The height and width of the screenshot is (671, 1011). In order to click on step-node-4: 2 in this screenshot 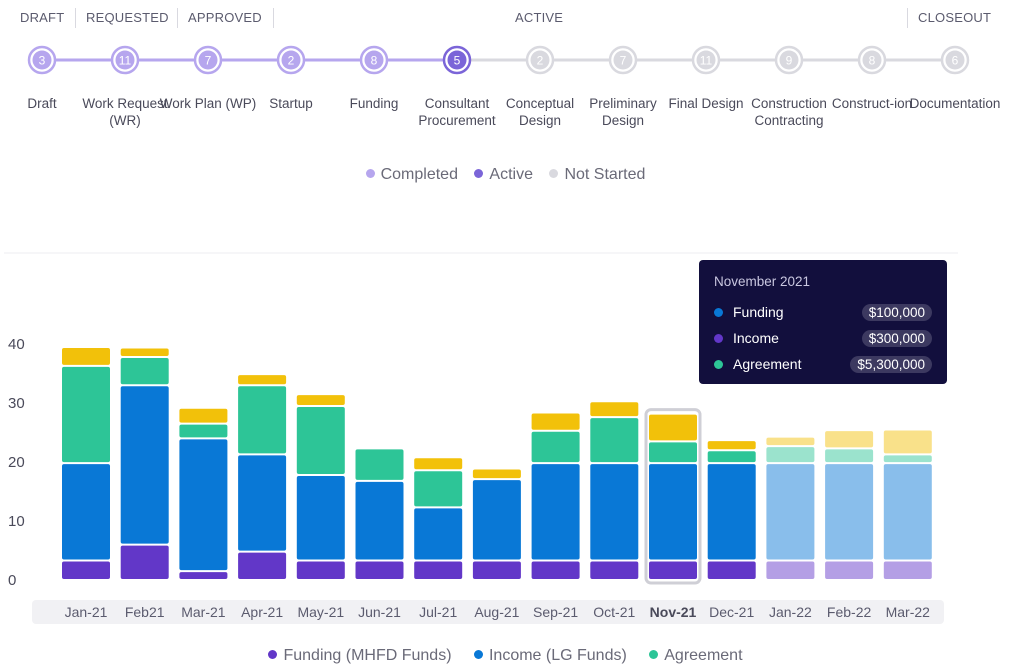, I will do `click(291, 60)`.